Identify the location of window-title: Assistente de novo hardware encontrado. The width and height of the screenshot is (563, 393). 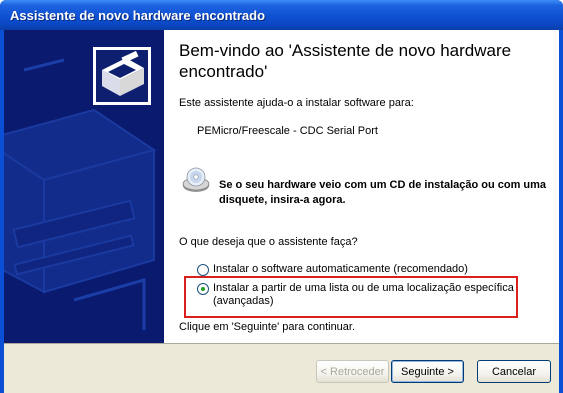
(138, 15).